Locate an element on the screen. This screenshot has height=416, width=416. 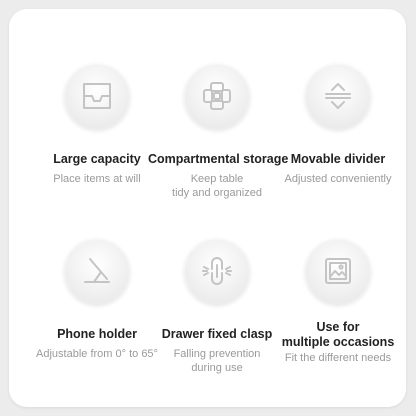
feature-phone-holder: Phone holder Adjustable from 0° to 65° is located at coordinates (97, 299).